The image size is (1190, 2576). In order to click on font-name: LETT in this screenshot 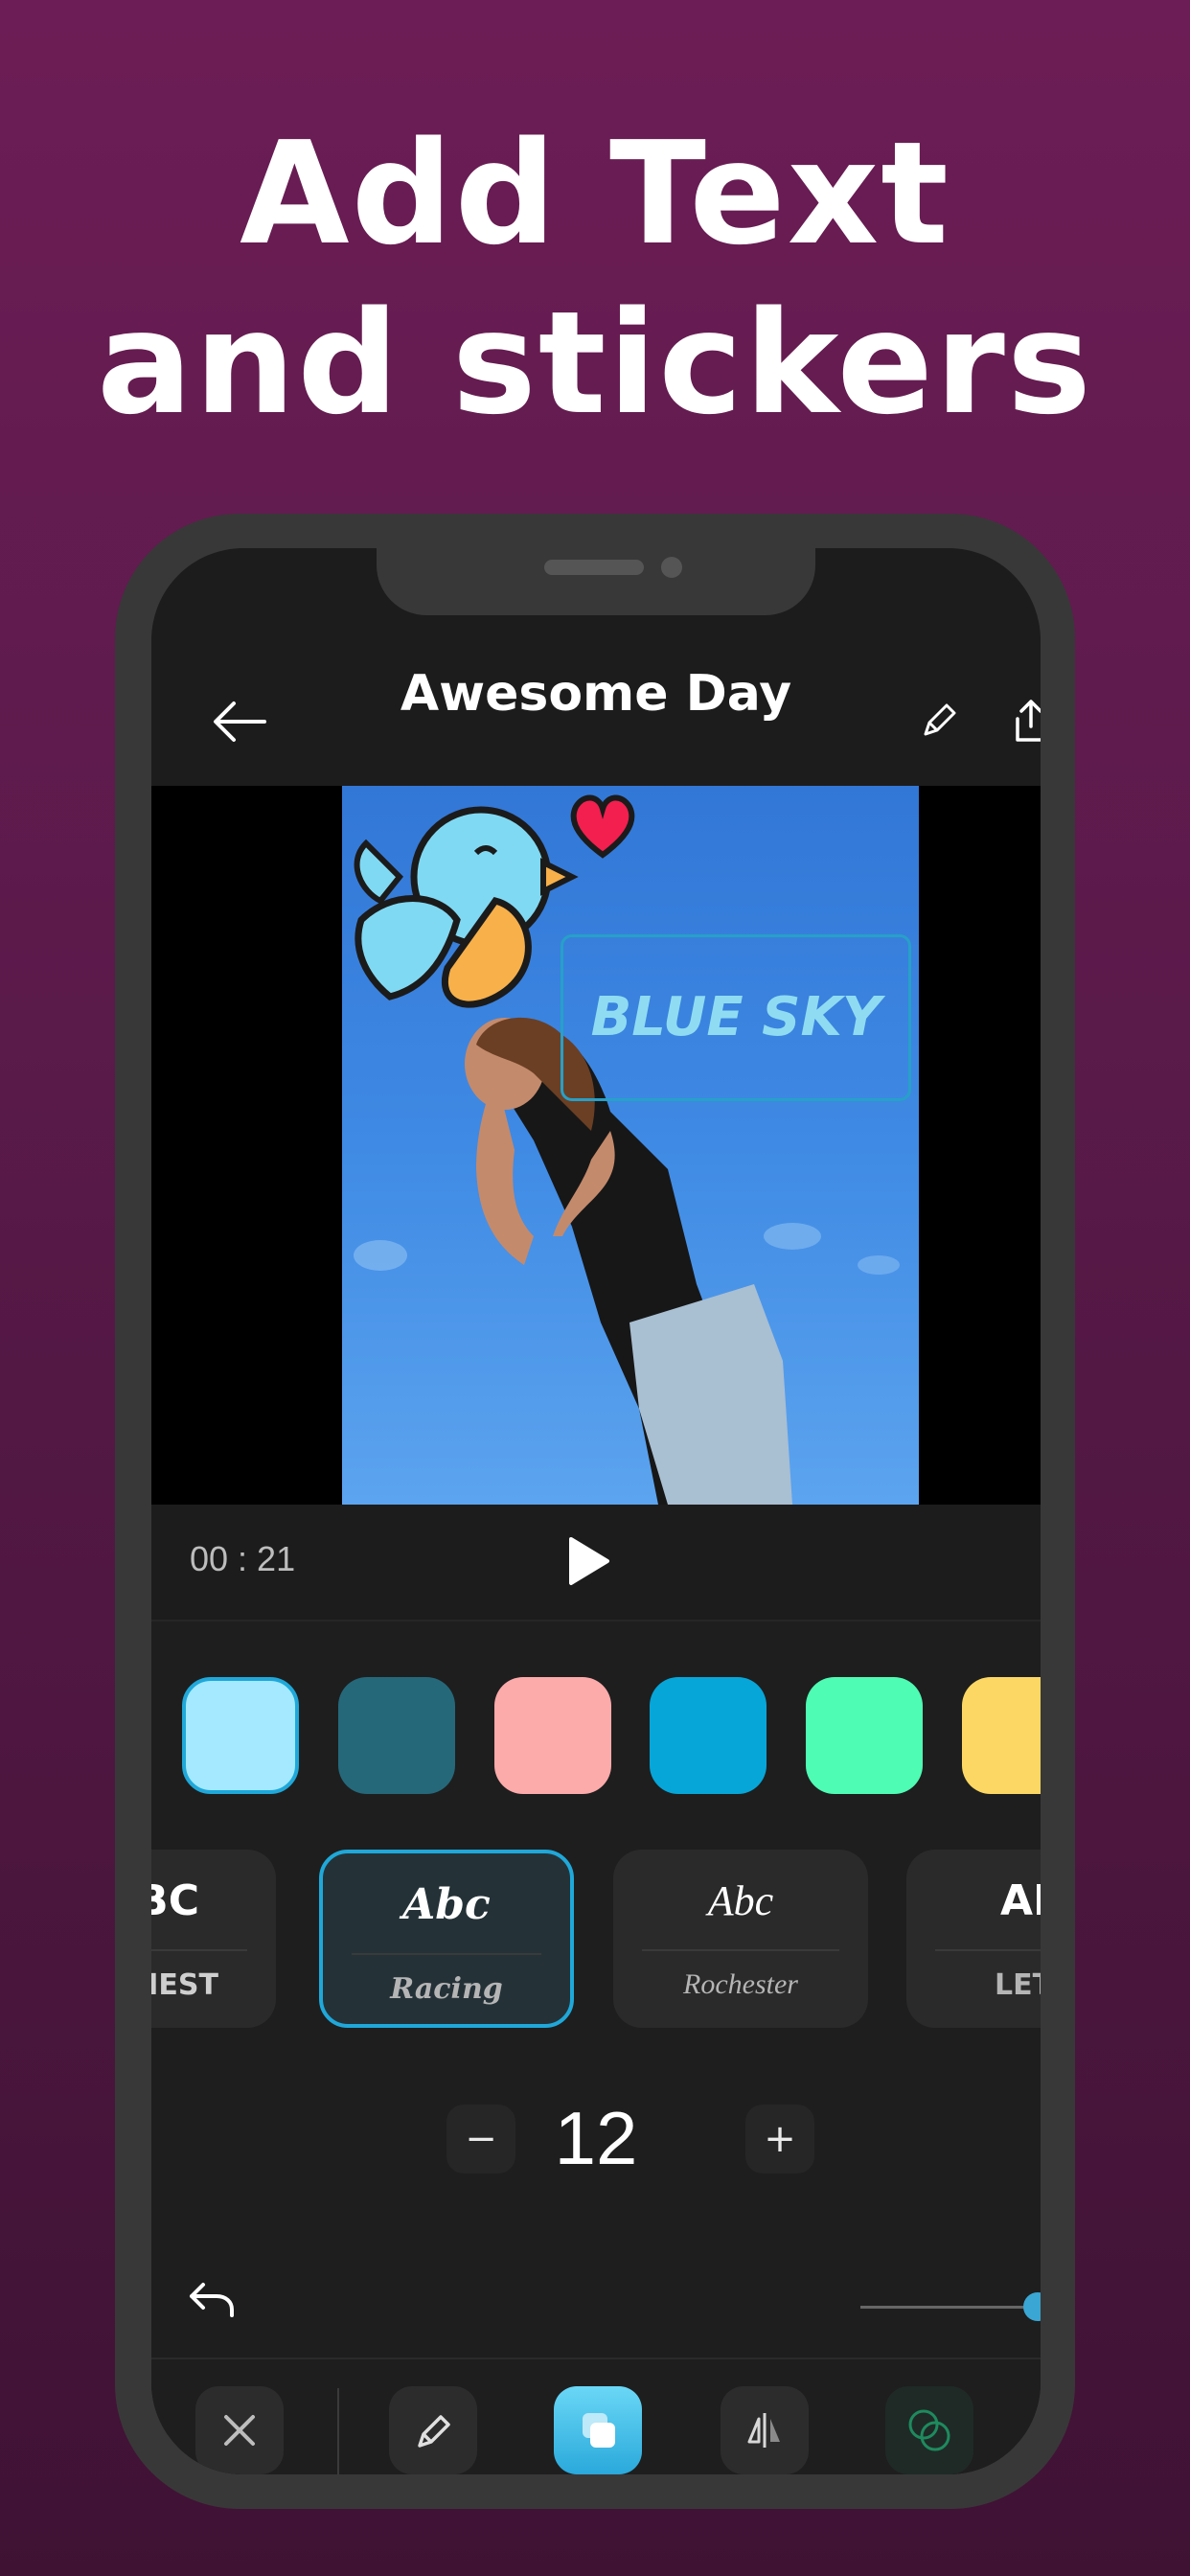, I will do `click(1018, 1985)`.